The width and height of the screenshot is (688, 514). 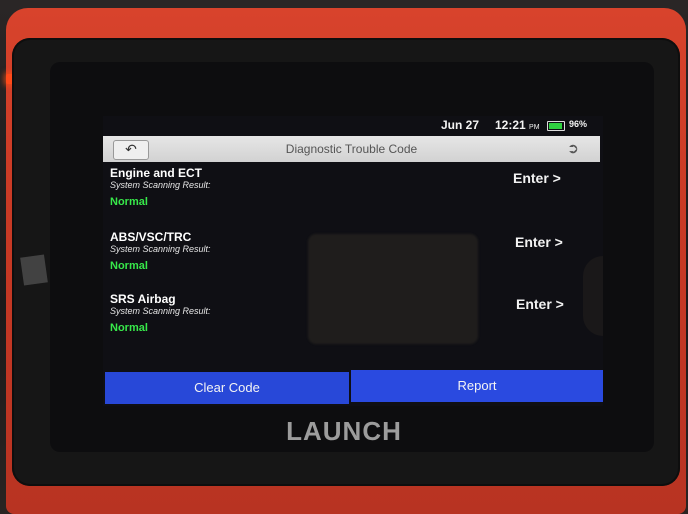 What do you see at coordinates (344, 431) in the screenshot?
I see `brand-logo: LAUNCH` at bounding box center [344, 431].